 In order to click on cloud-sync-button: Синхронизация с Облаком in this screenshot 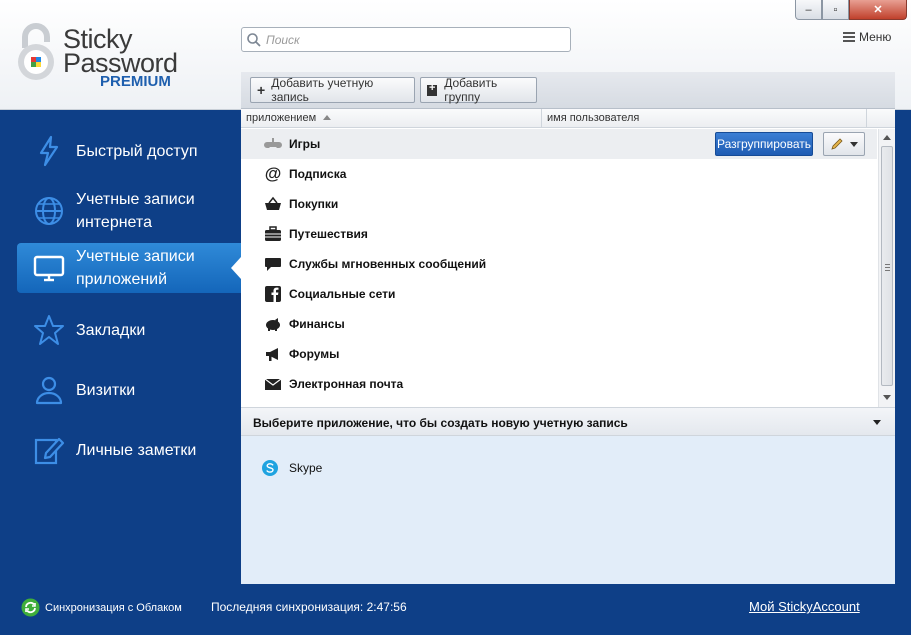, I will do `click(101, 607)`.